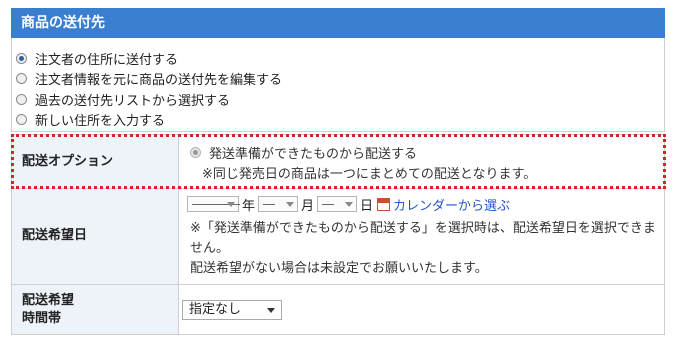  Describe the element at coordinates (338, 310) in the screenshot. I see `delivery-time-row: 配送希望 時間帯` at that location.